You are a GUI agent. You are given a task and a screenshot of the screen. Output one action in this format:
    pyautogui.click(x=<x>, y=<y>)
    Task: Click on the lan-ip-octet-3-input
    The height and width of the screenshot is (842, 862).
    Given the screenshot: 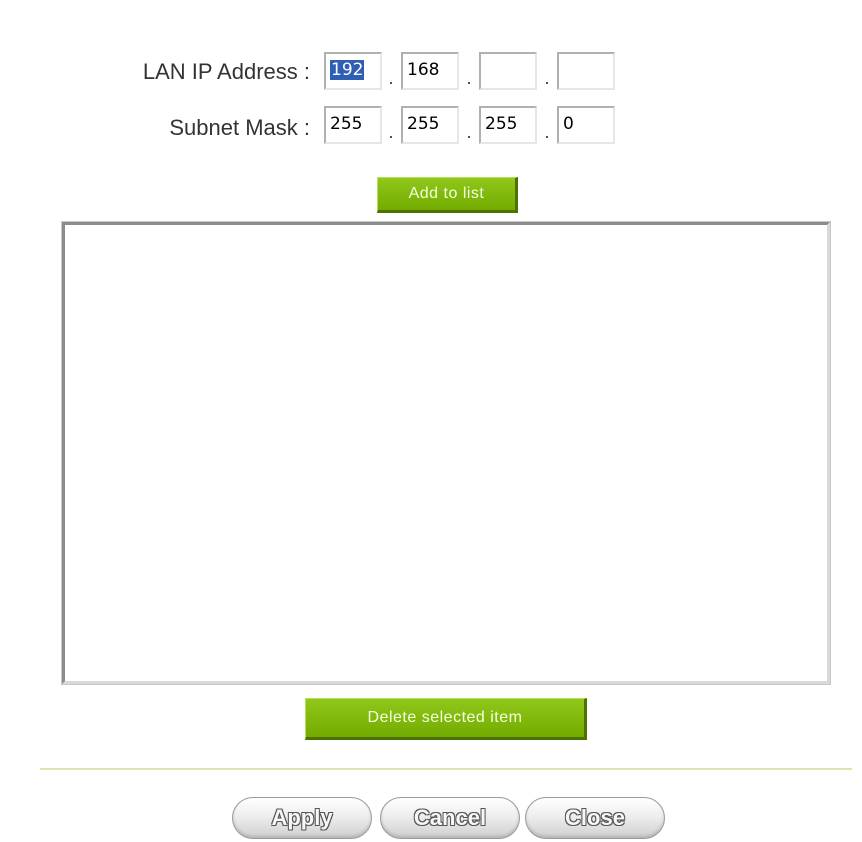 What is the action you would take?
    pyautogui.click(x=508, y=71)
    